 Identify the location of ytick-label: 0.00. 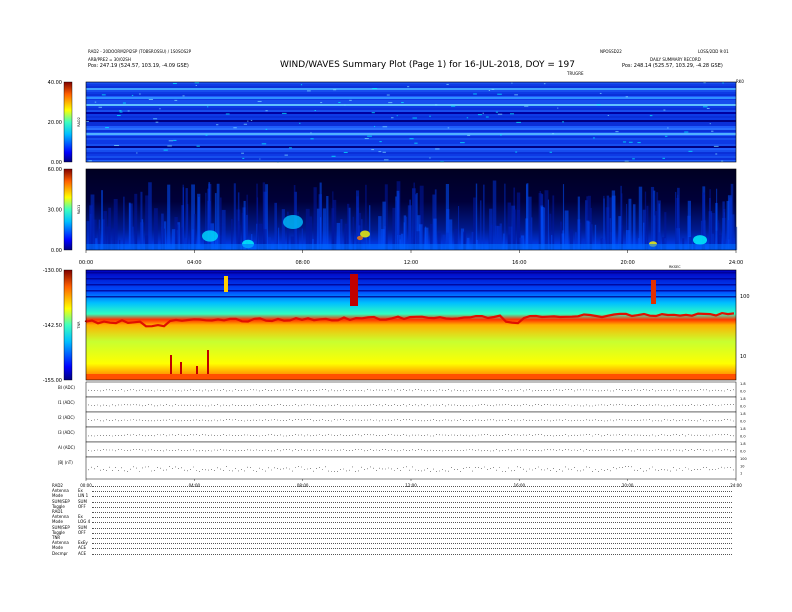
(56, 163).